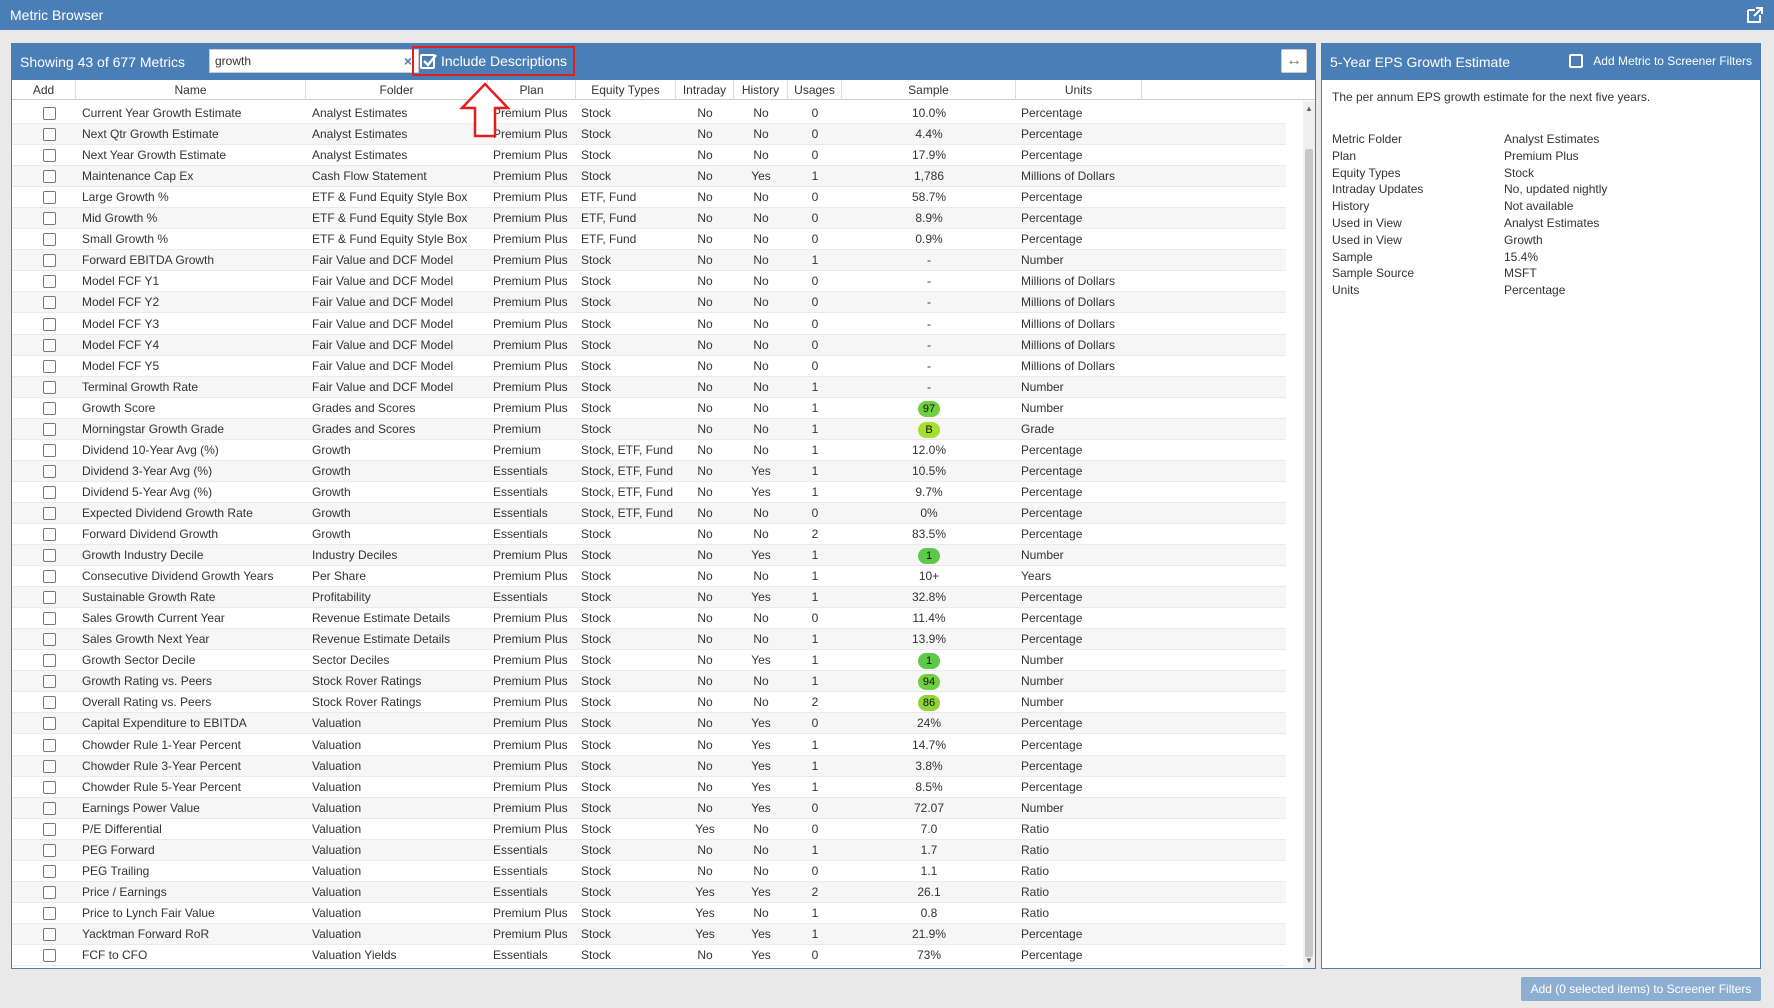 This screenshot has width=1774, height=1008. What do you see at coordinates (494, 61) in the screenshot?
I see `include-descriptions-toggle: Include Descriptions` at bounding box center [494, 61].